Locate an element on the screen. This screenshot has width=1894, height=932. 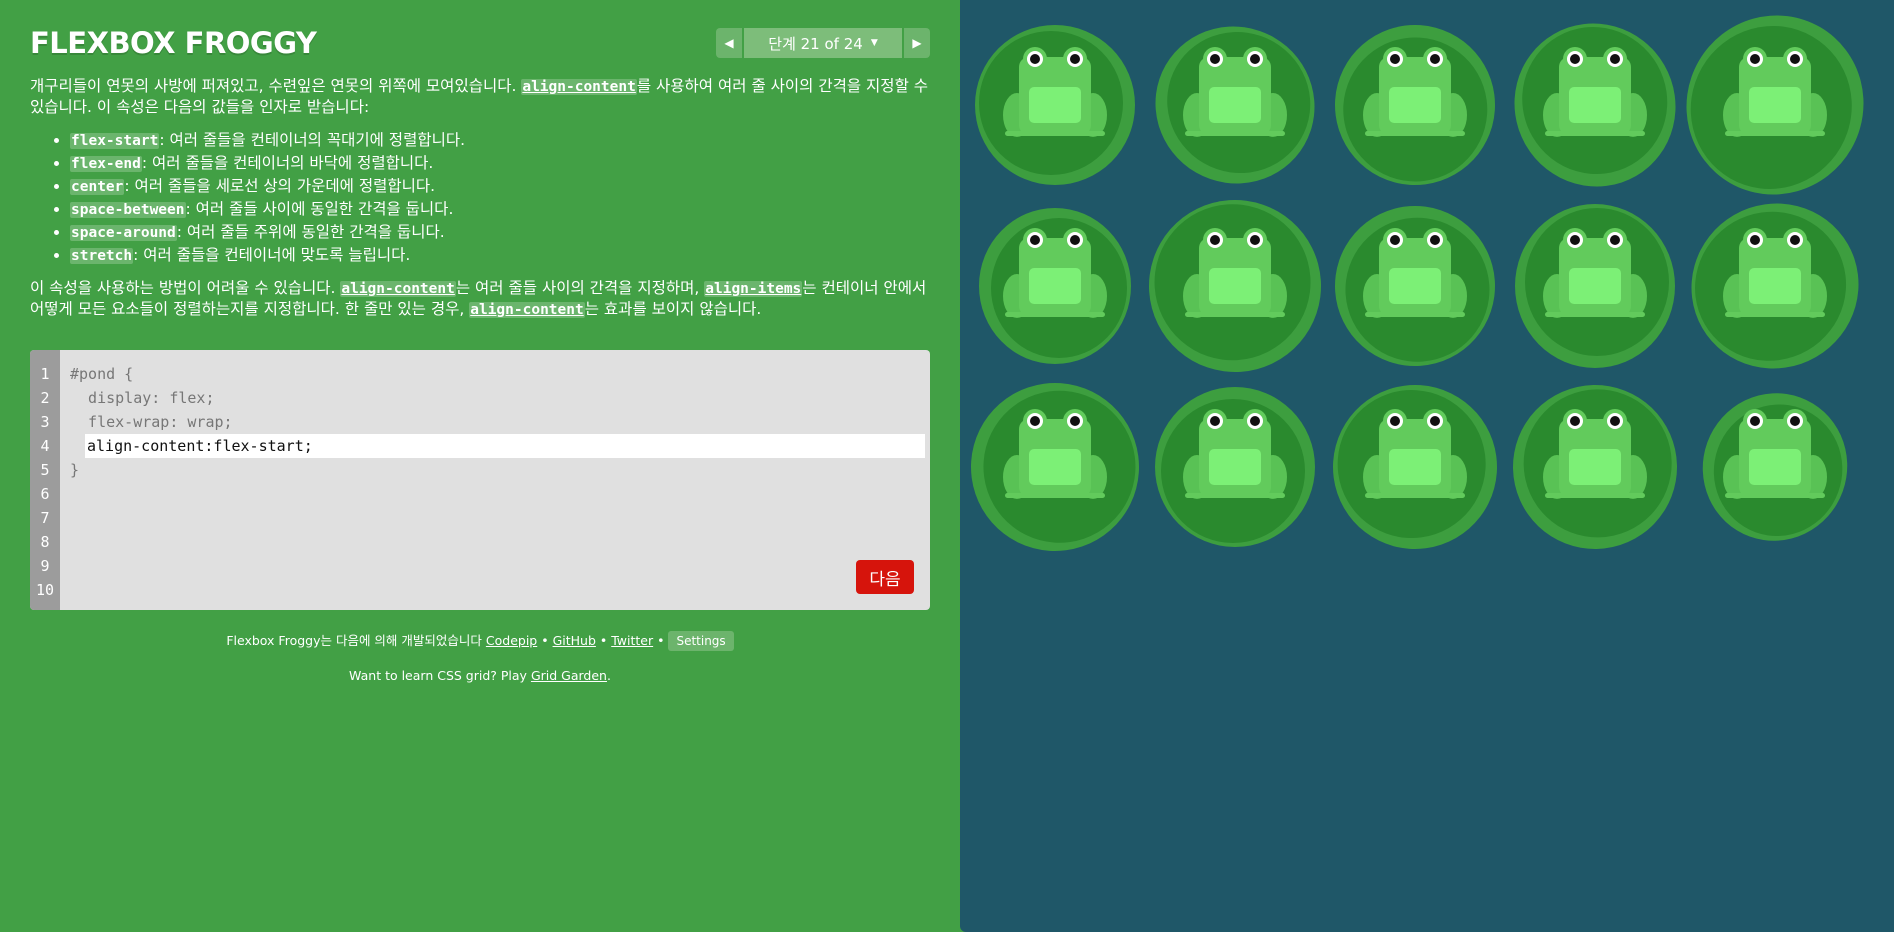
grid-garden-link: Grid Garden is located at coordinates (569, 675).